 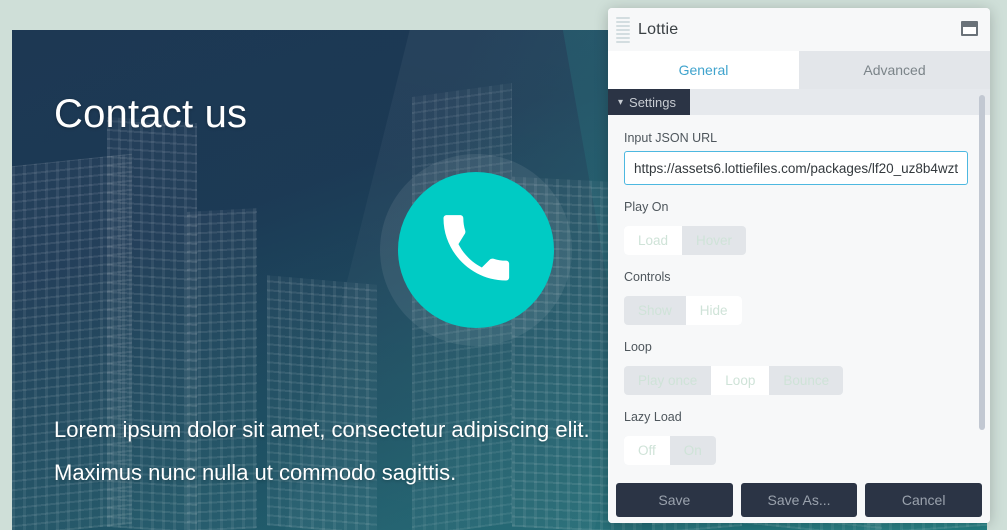 What do you see at coordinates (740, 380) in the screenshot?
I see `loop-option-loop: Loop` at bounding box center [740, 380].